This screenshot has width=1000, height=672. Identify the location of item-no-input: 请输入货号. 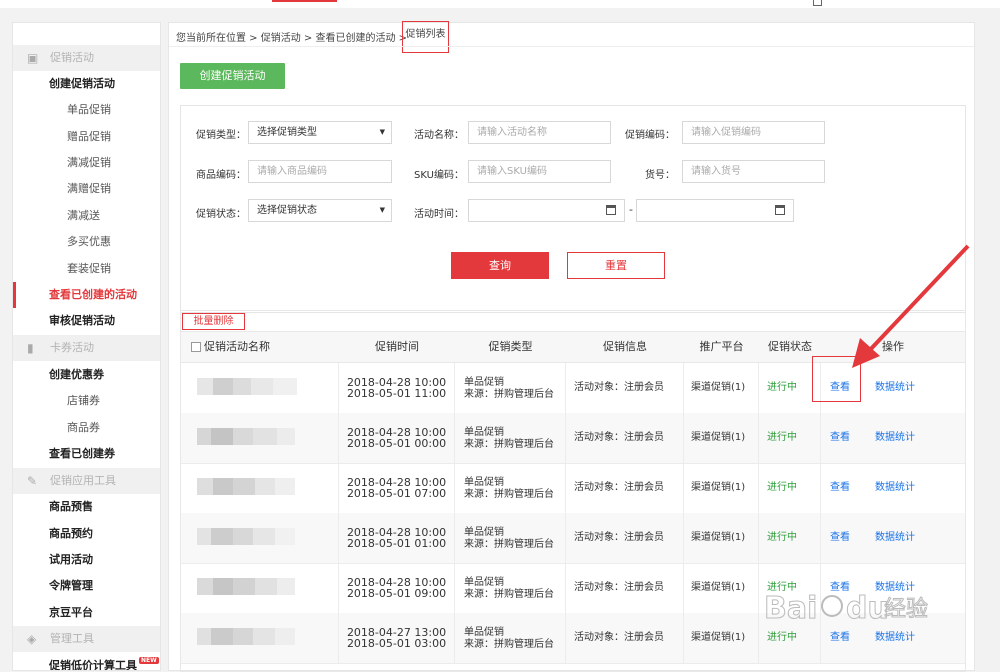
(753, 171).